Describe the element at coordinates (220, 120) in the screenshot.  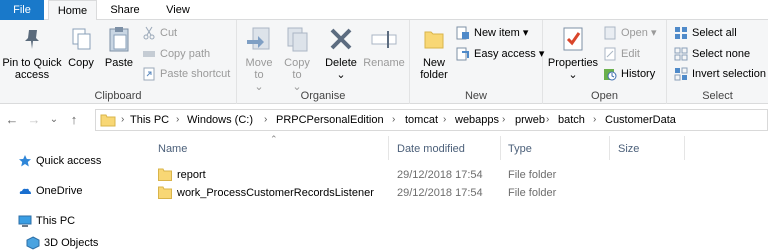
I see `breadcrumb-windows-c: Windows (C:)` at that location.